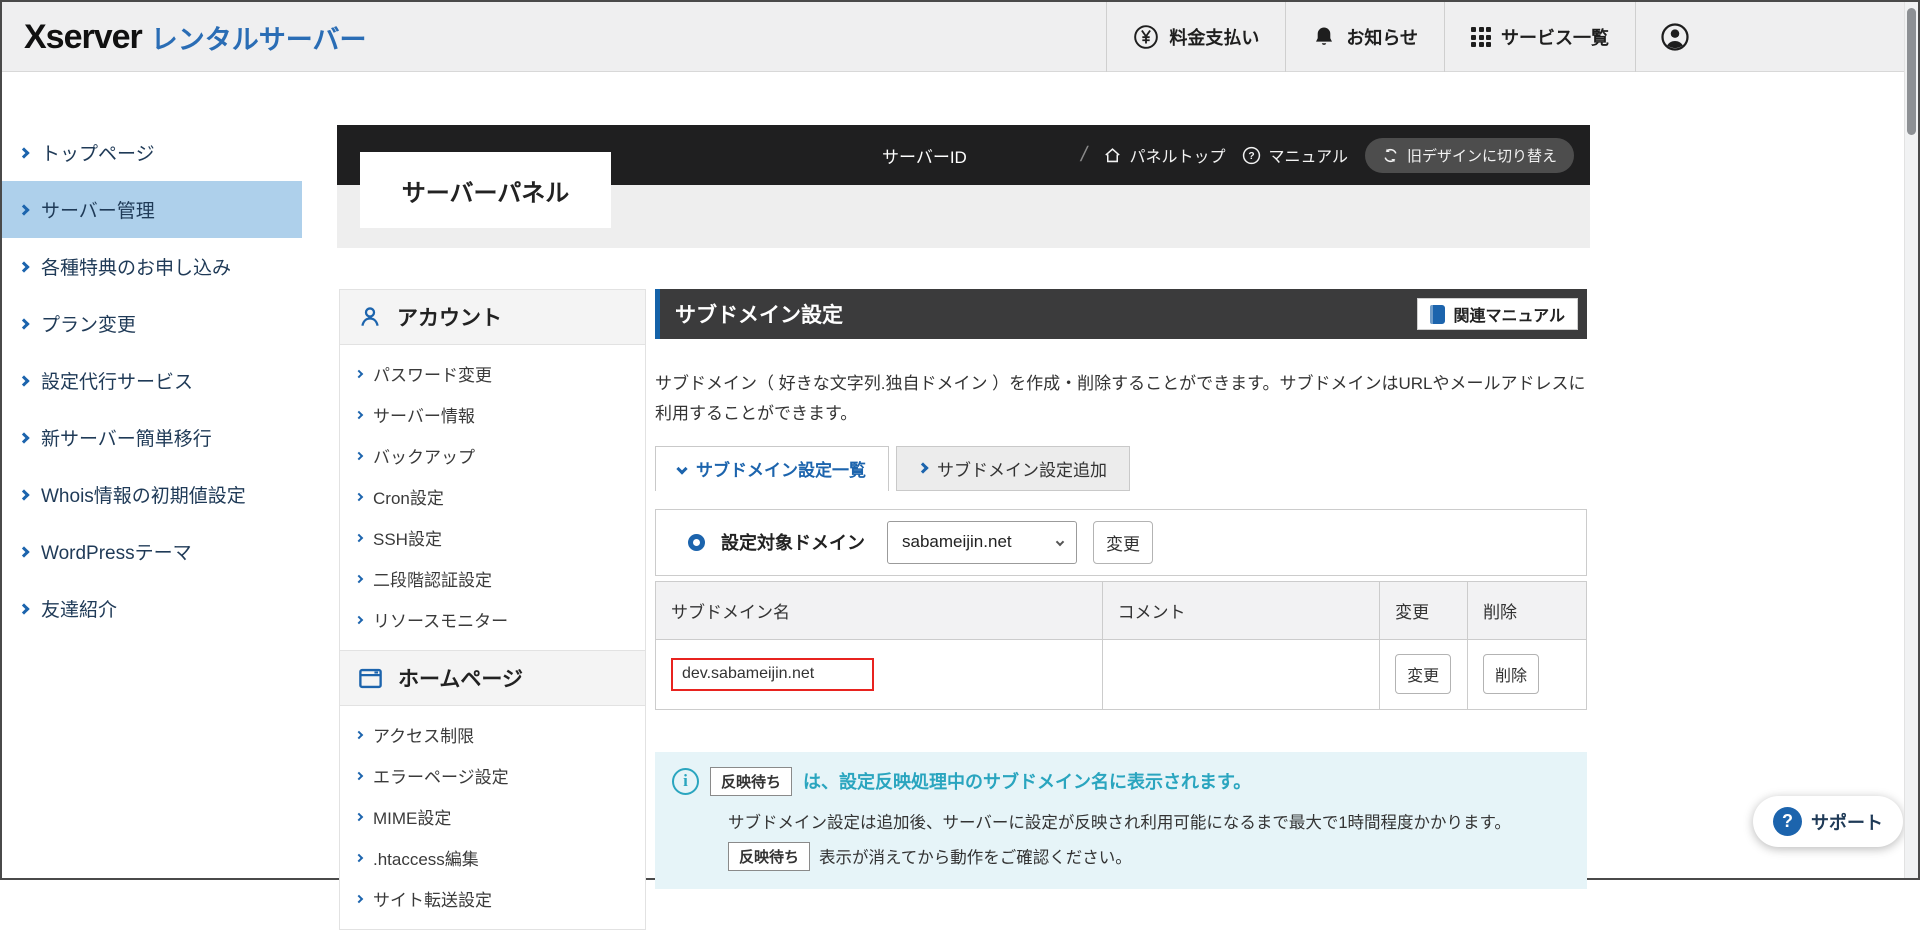  I want to click on account-section: アカウント パスワード変更 サーバー情報 バックアップ Cron設定 SSH設定, so click(492, 470).